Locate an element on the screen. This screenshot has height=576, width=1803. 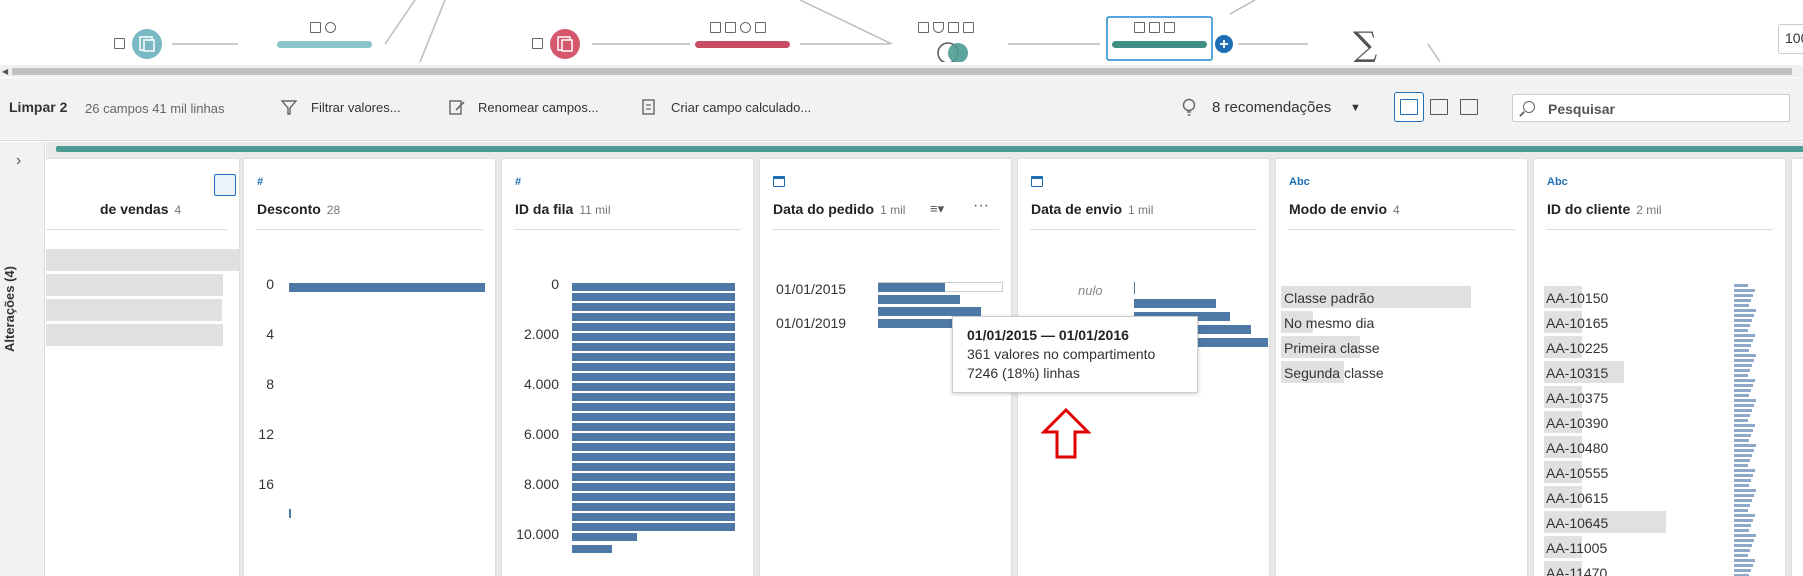
zoom-input: 100 is located at coordinates (1790, 39).